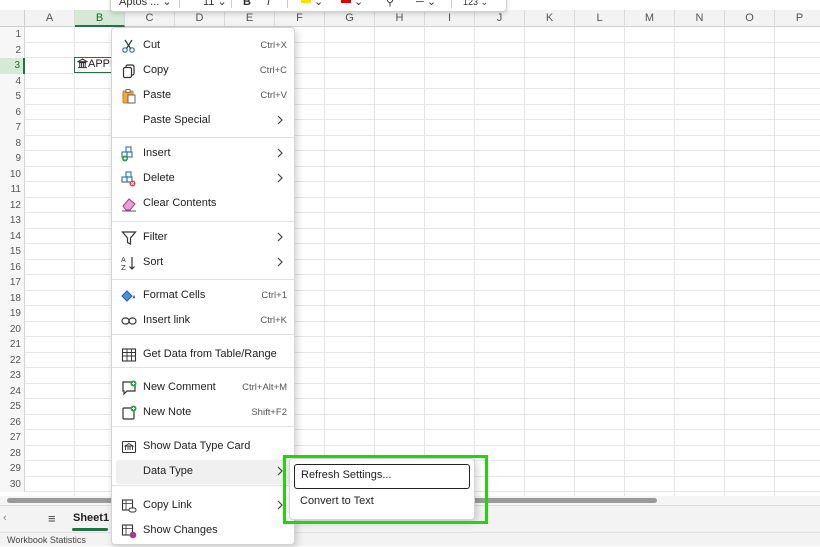 The height and width of the screenshot is (547, 820). Describe the element at coordinates (650, 18) in the screenshot. I see `column-header-m: M` at that location.